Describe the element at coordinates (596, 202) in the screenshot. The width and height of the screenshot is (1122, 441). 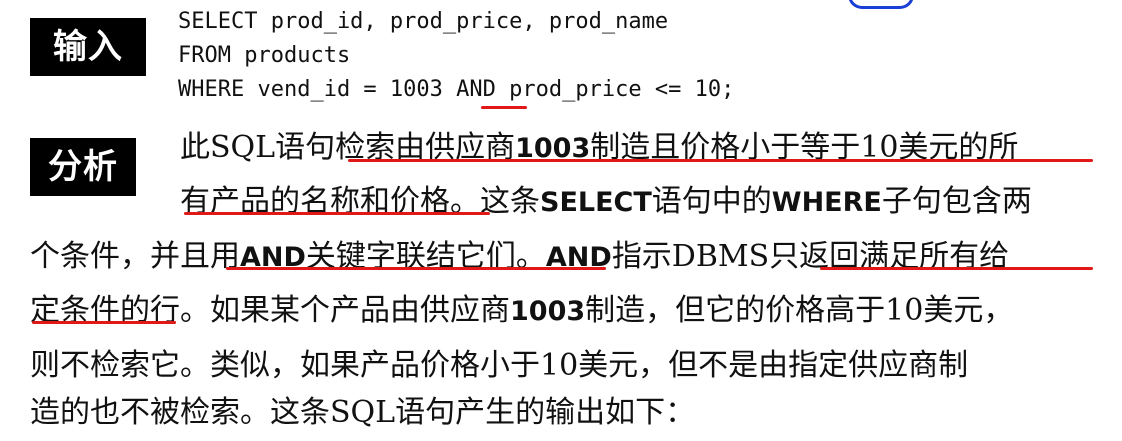
I see `text-run: SELECT` at that location.